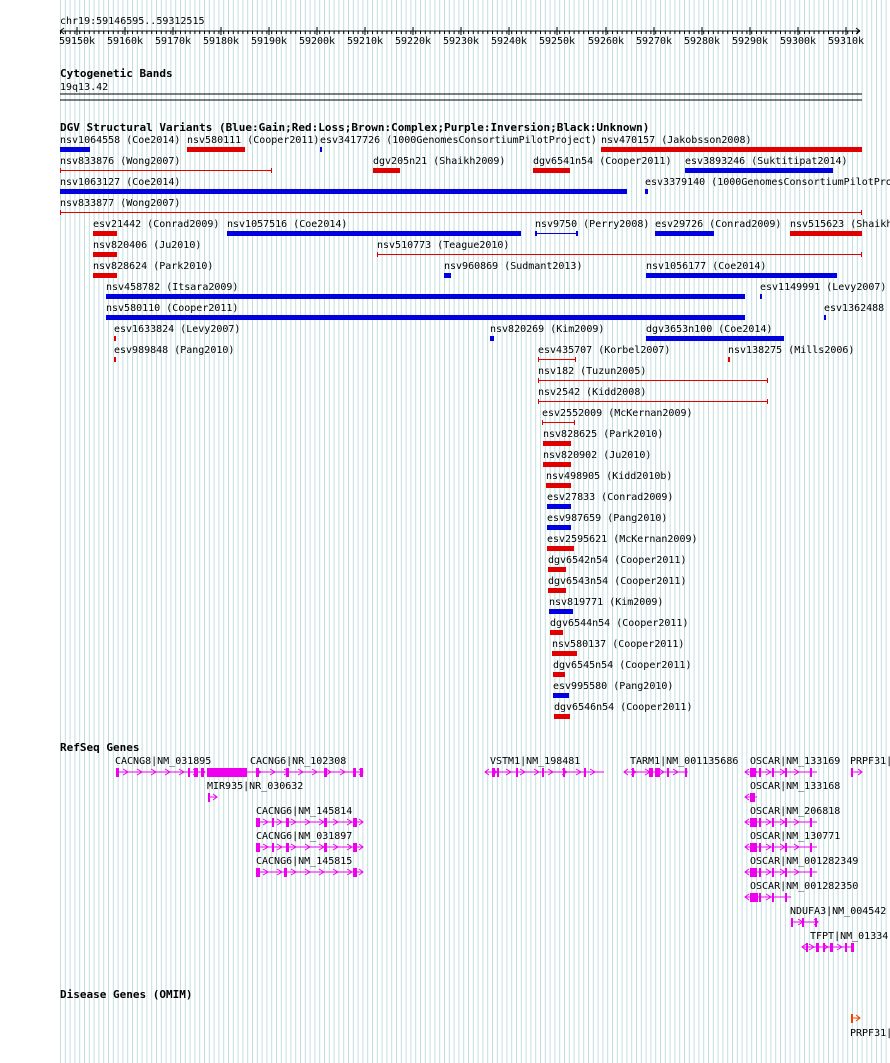 The height and width of the screenshot is (1063, 890). Describe the element at coordinates (77, 41) in the screenshot. I see `ruler-tick-label: 59150k` at that location.